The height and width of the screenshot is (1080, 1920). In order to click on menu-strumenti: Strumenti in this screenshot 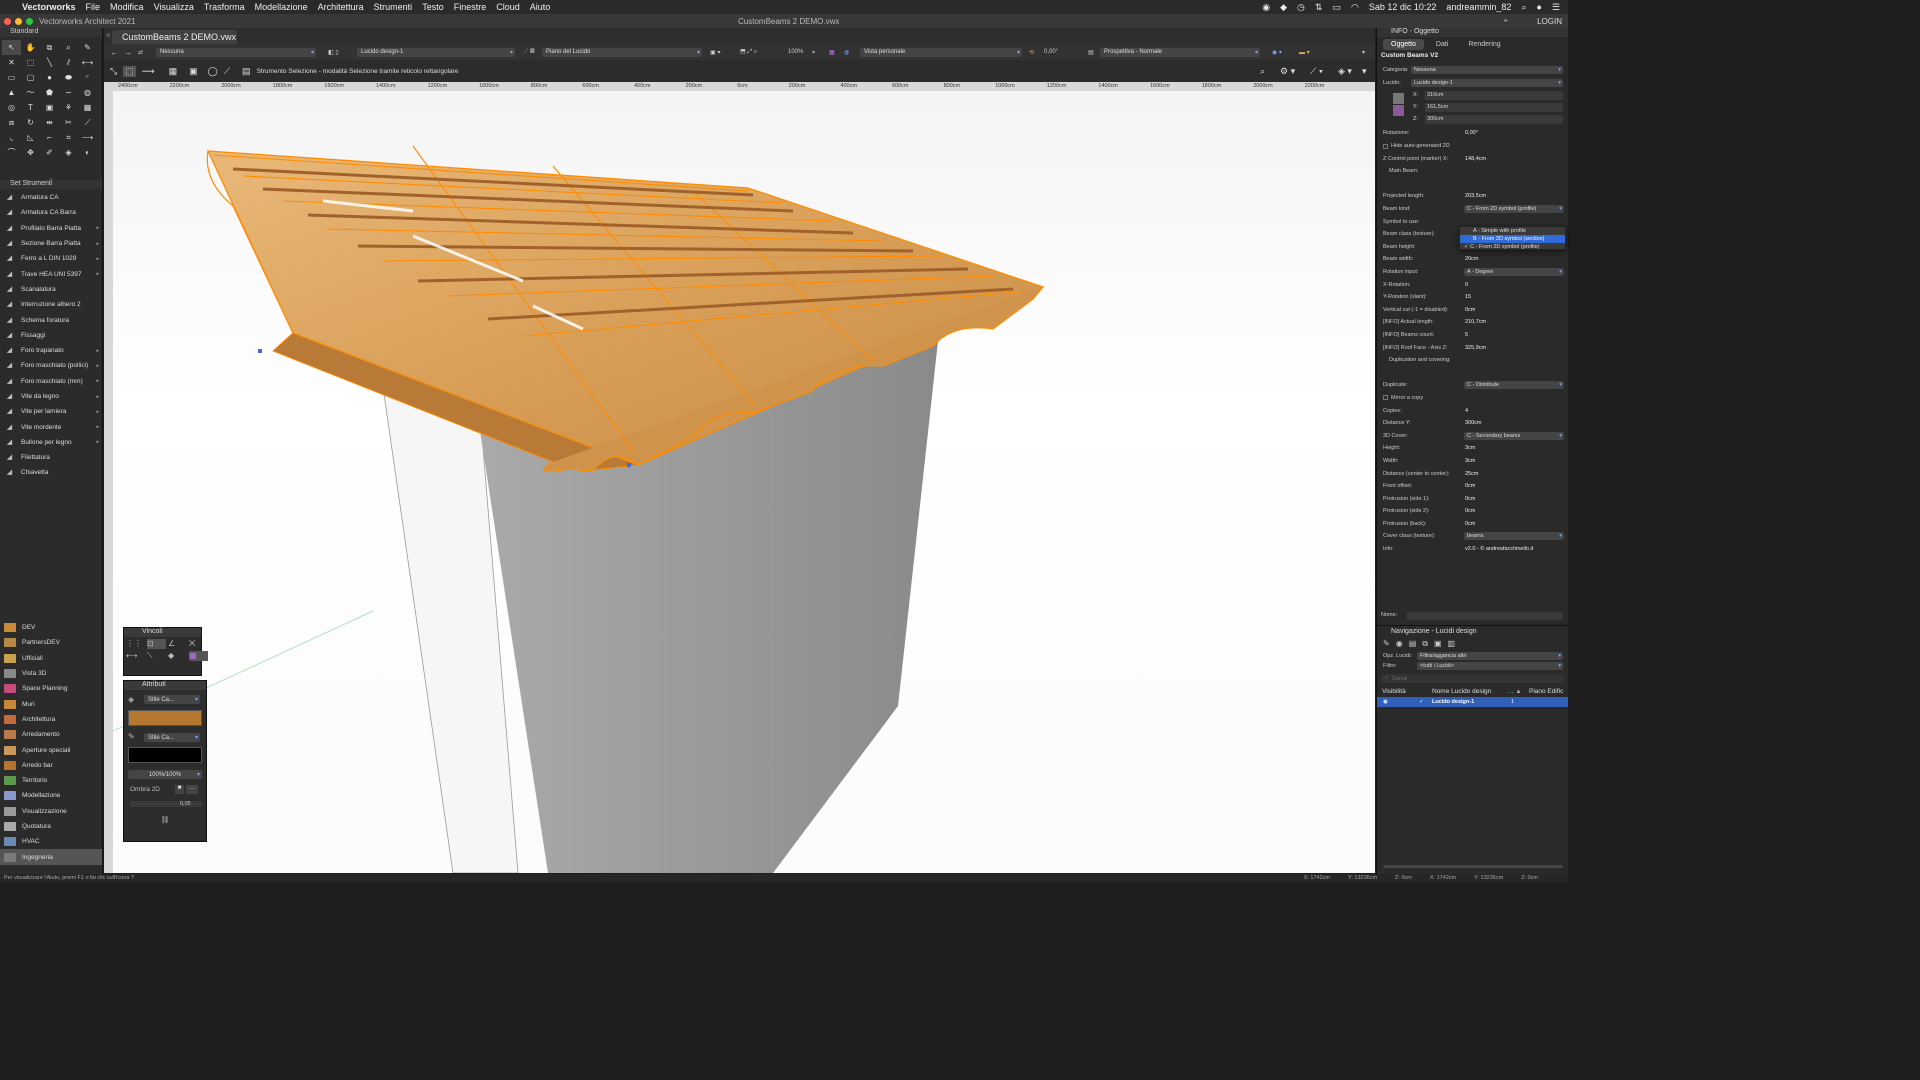, I will do `click(393, 7)`.